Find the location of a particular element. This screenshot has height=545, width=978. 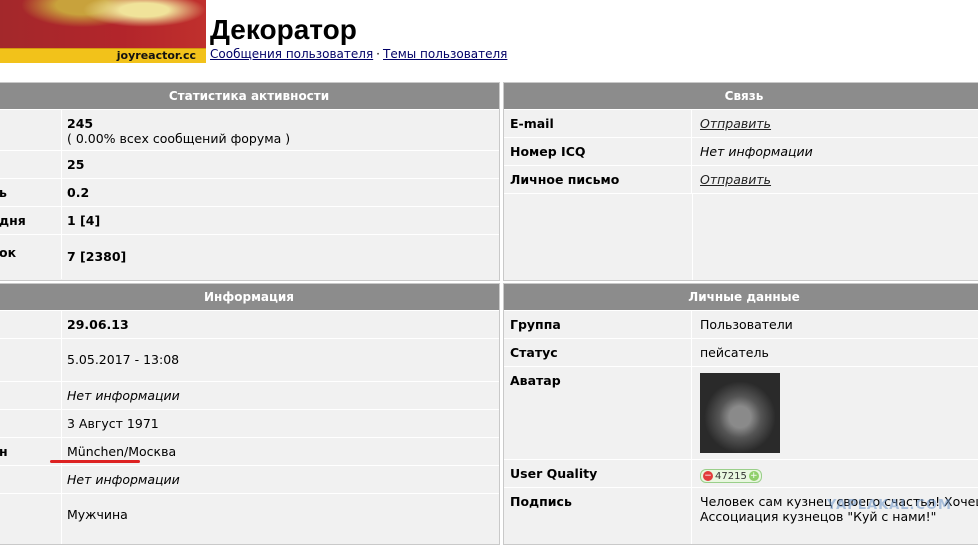

stats-row: ь 0.2 is located at coordinates (249, 193).